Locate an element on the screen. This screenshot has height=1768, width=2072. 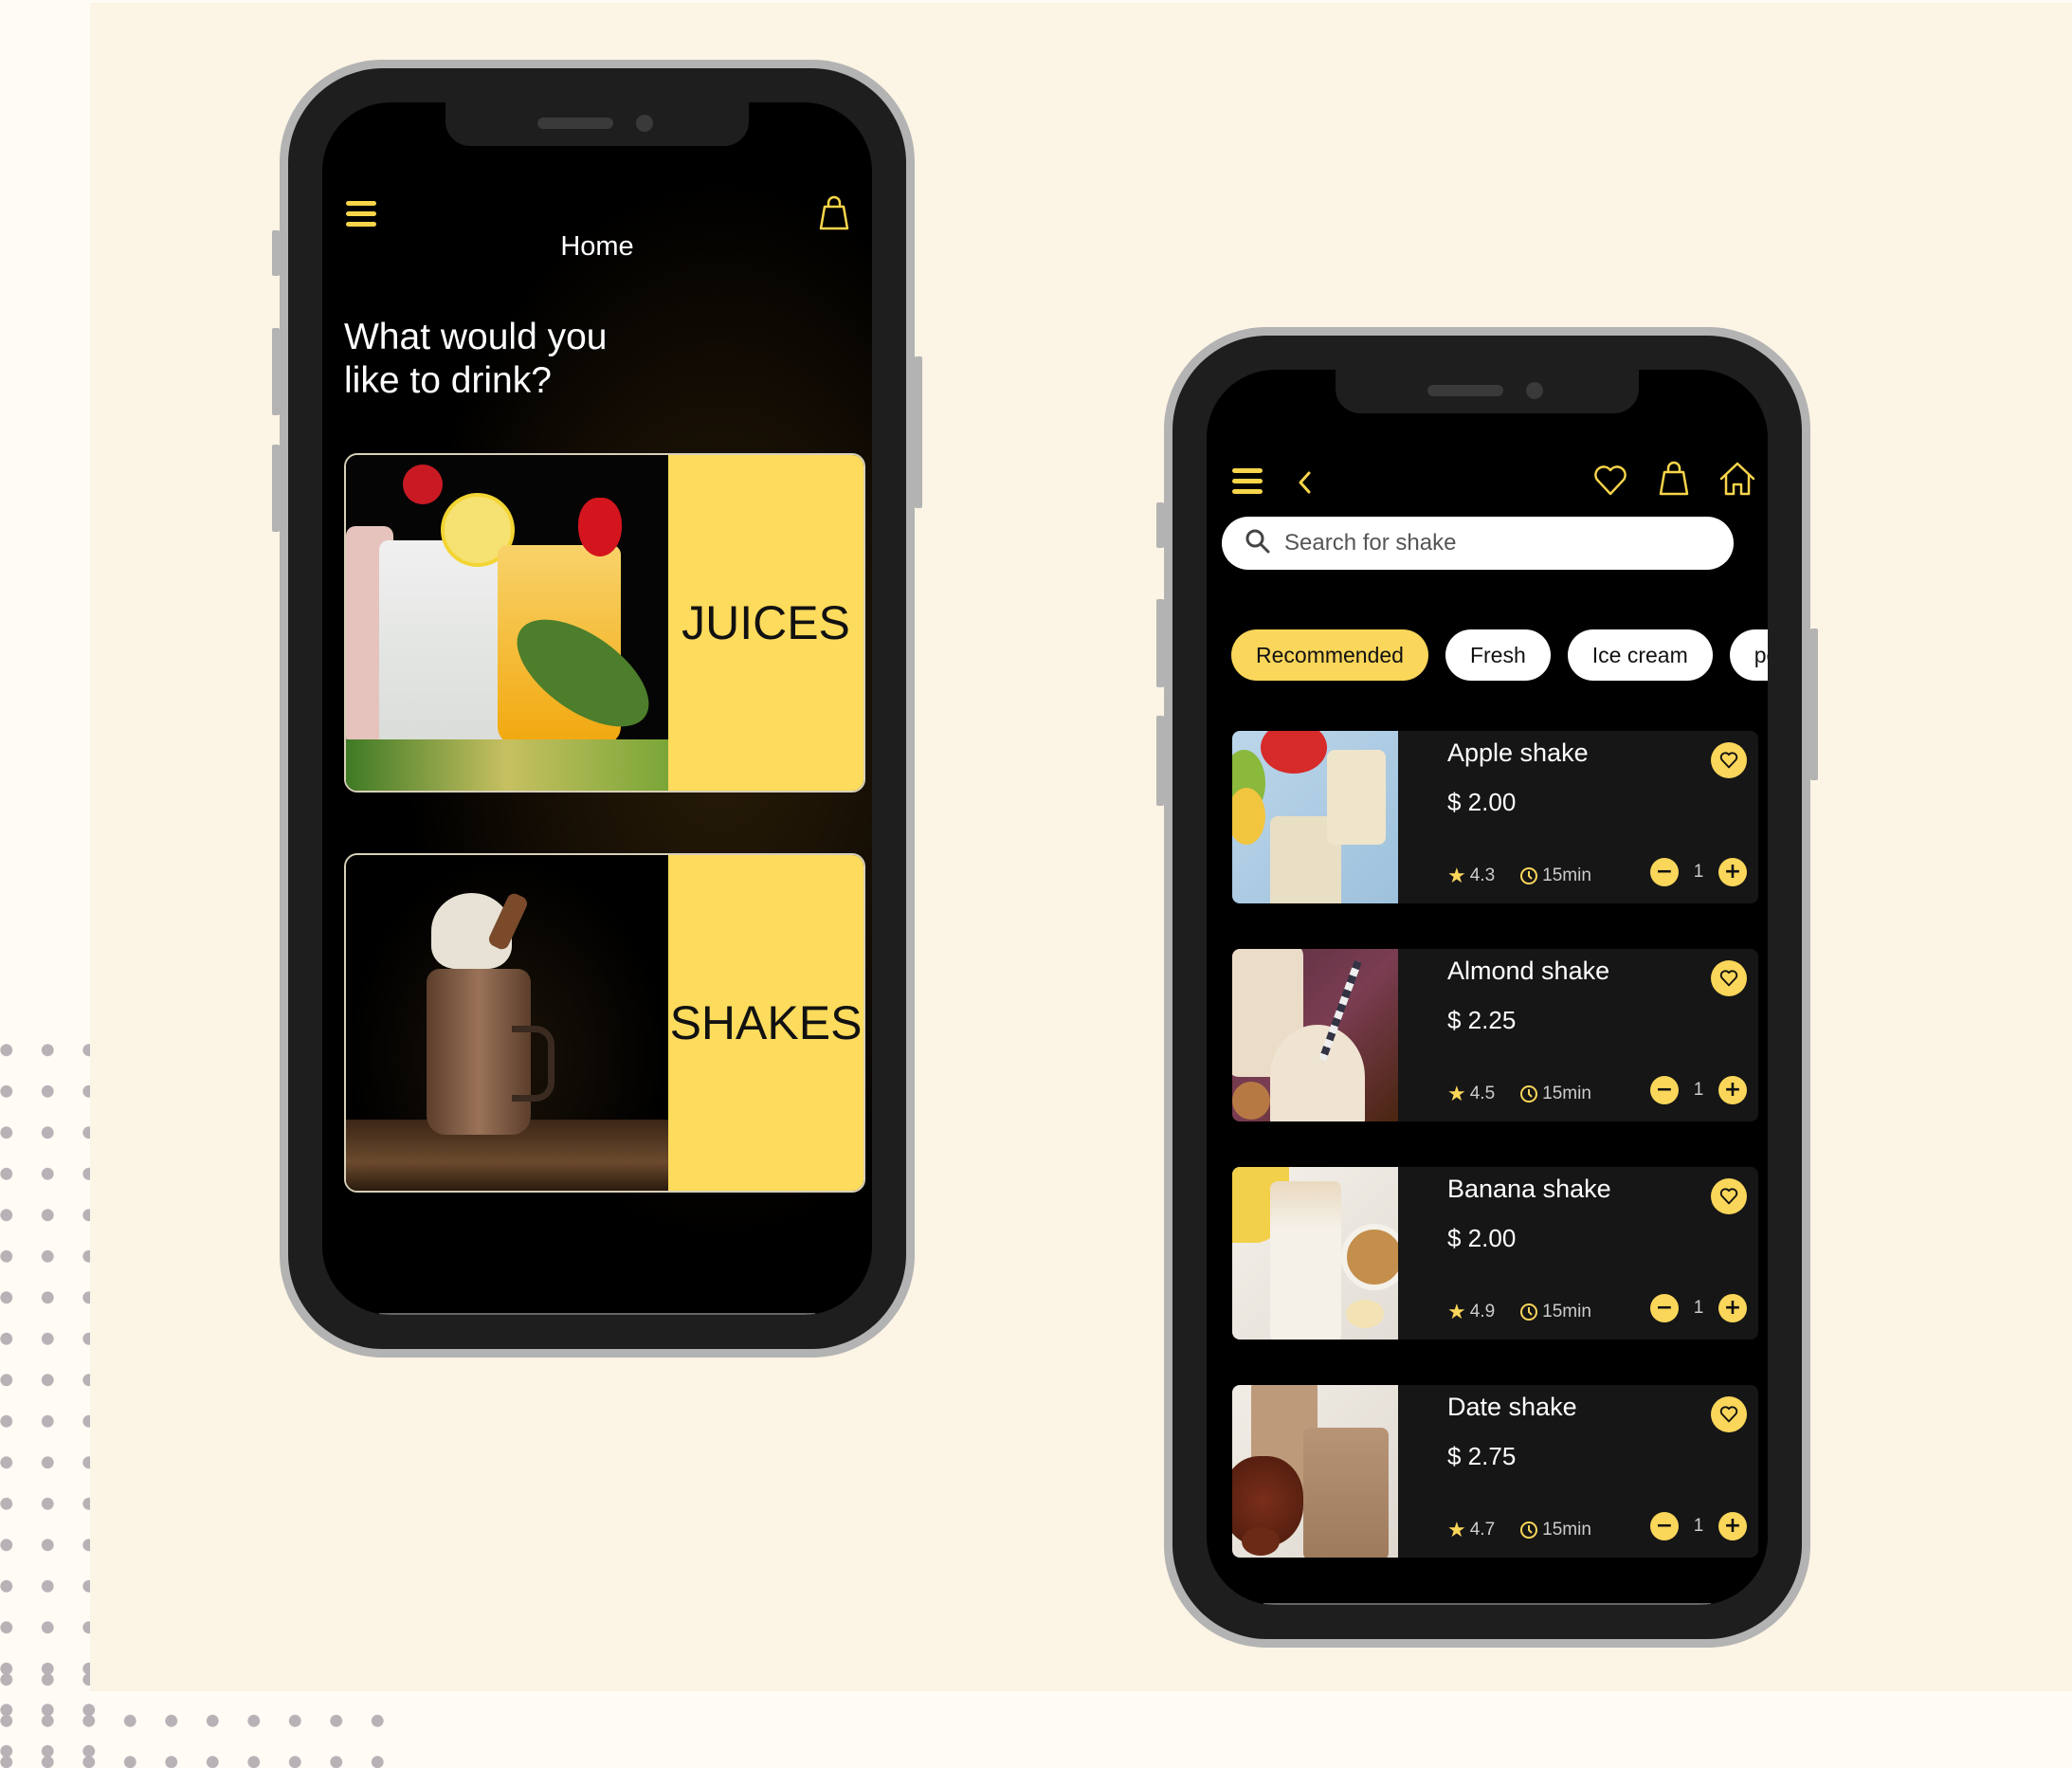
list-item: Almond shake $ 2.25 ★ 4.5 15min − 1 + is located at coordinates (1495, 1035).